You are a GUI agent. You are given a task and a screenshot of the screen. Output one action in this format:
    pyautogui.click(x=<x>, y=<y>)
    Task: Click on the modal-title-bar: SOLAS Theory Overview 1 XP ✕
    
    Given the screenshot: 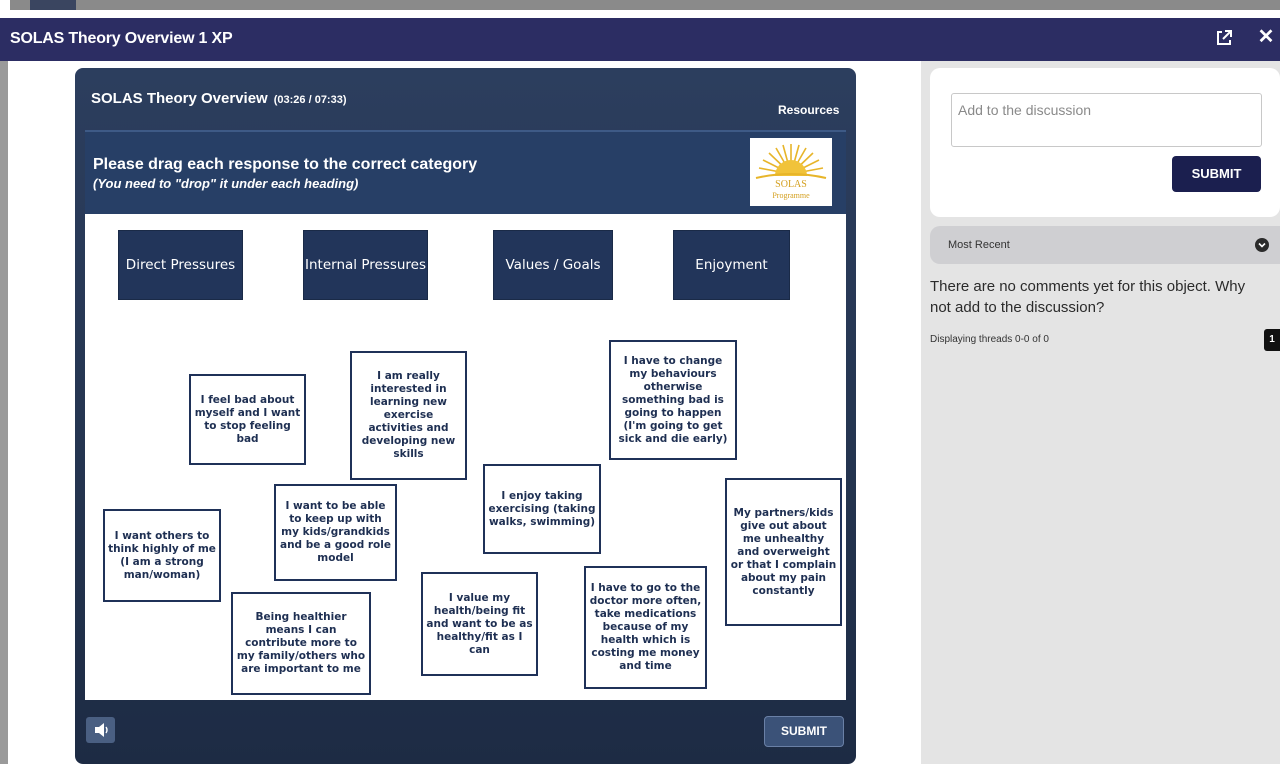 What is the action you would take?
    pyautogui.click(x=640, y=39)
    